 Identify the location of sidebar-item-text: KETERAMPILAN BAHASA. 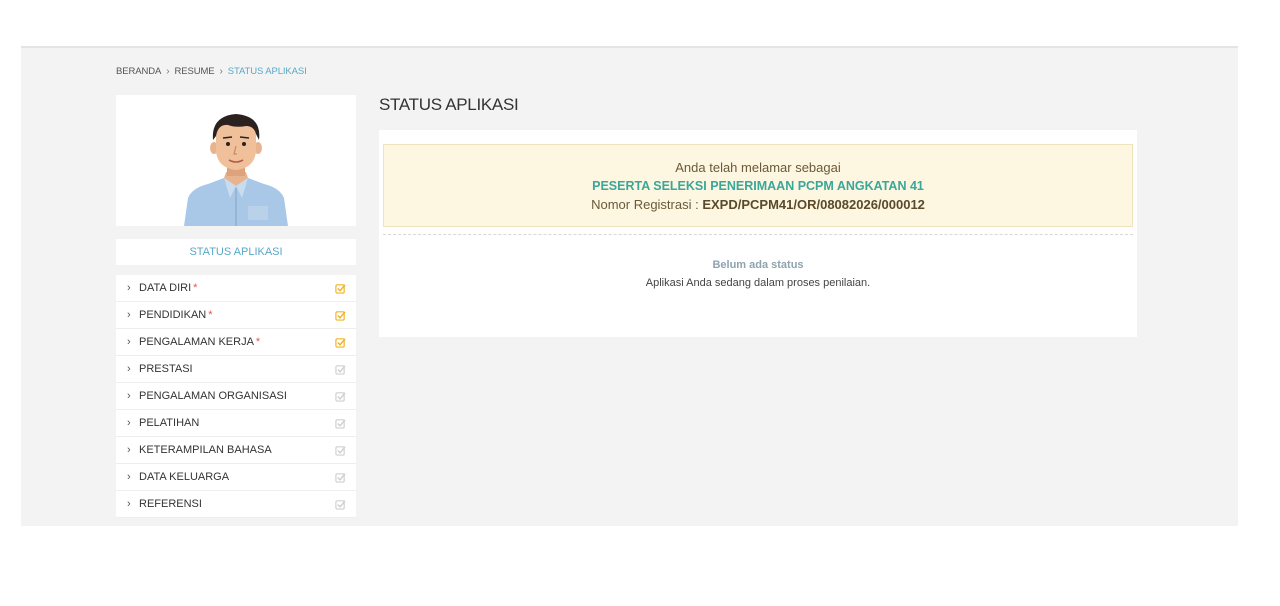
(205, 450).